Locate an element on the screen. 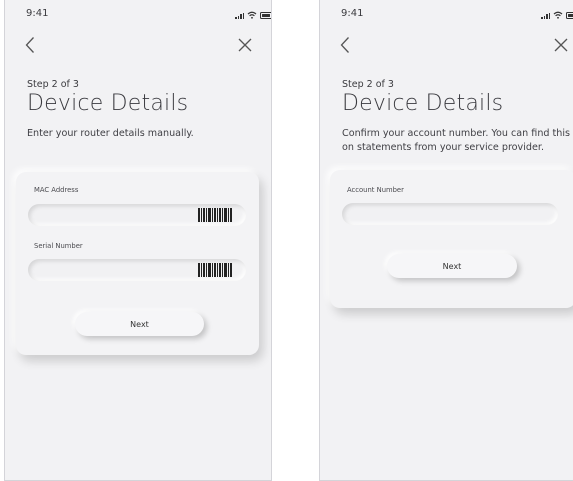 The image size is (573, 481). page-description: Enter your router details manually. is located at coordinates (110, 133).